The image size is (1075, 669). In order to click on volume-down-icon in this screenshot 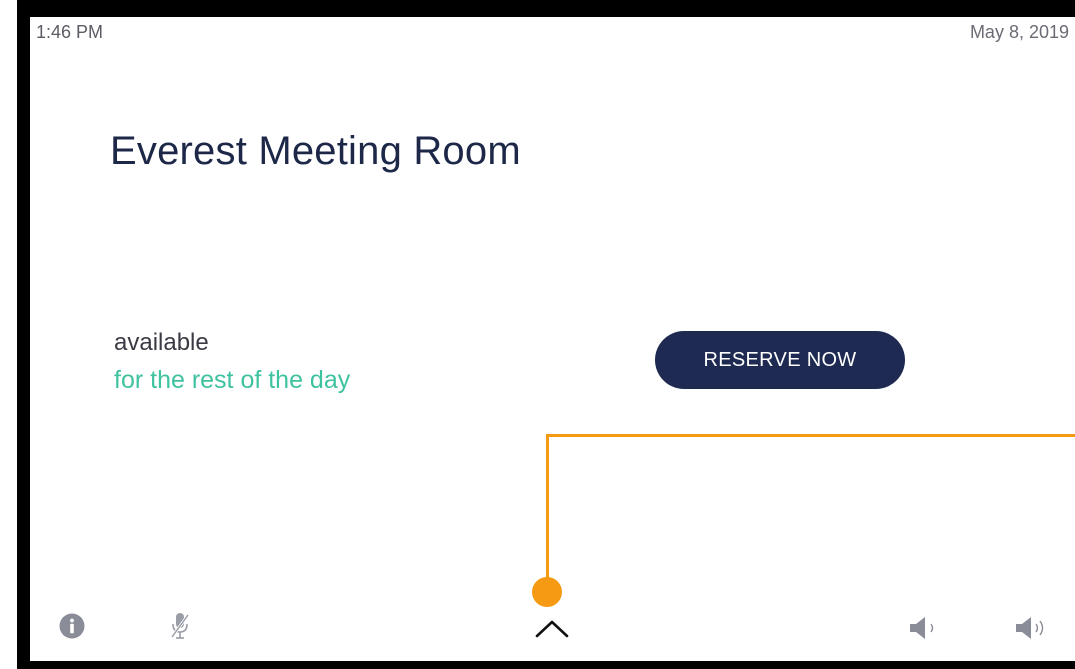, I will do `click(926, 628)`.